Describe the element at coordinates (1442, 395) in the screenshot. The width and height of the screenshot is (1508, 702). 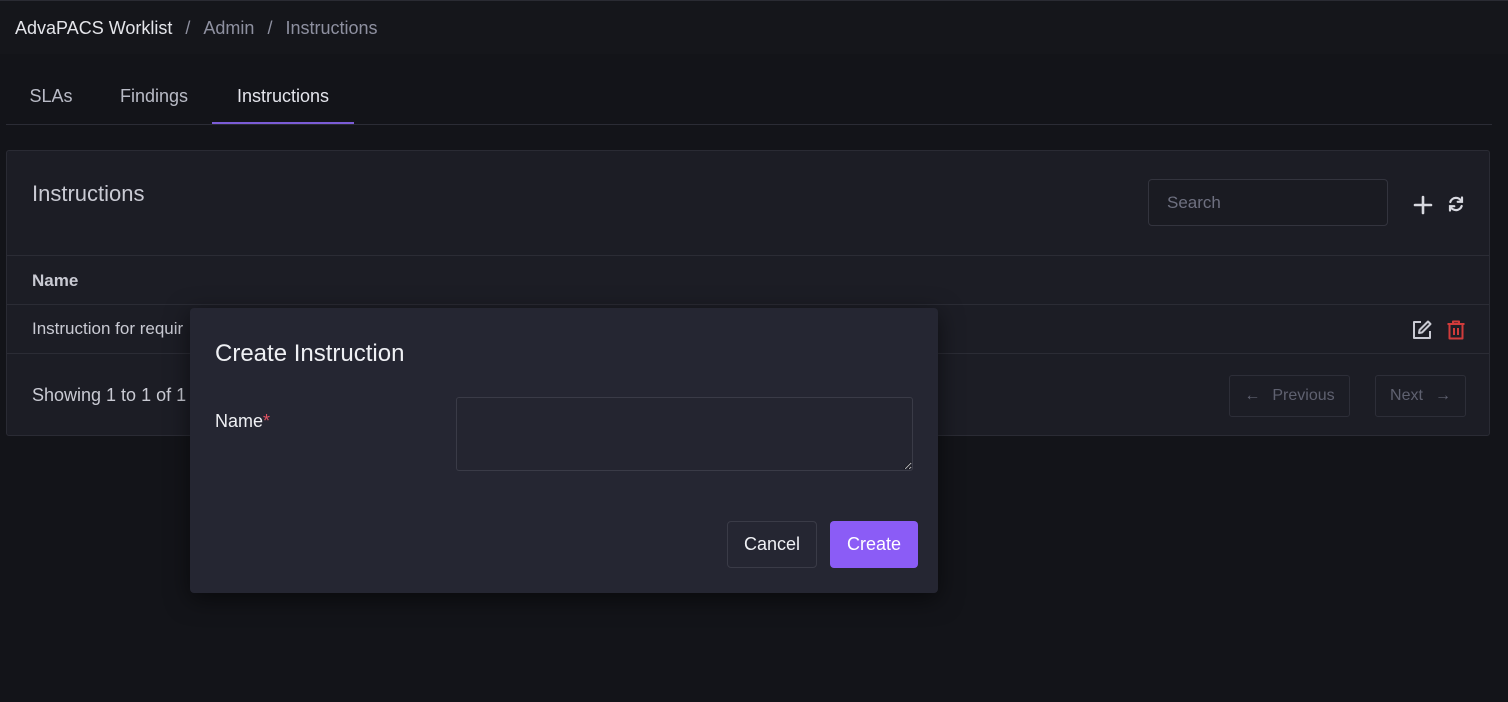
I see `arrow-right-icon: →` at that location.